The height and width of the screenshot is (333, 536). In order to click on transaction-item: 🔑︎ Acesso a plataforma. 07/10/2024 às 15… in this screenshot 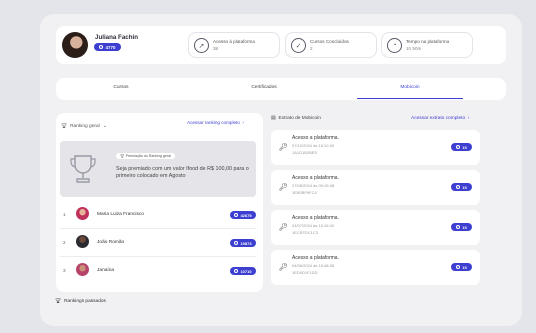, I will do `click(375, 147)`.